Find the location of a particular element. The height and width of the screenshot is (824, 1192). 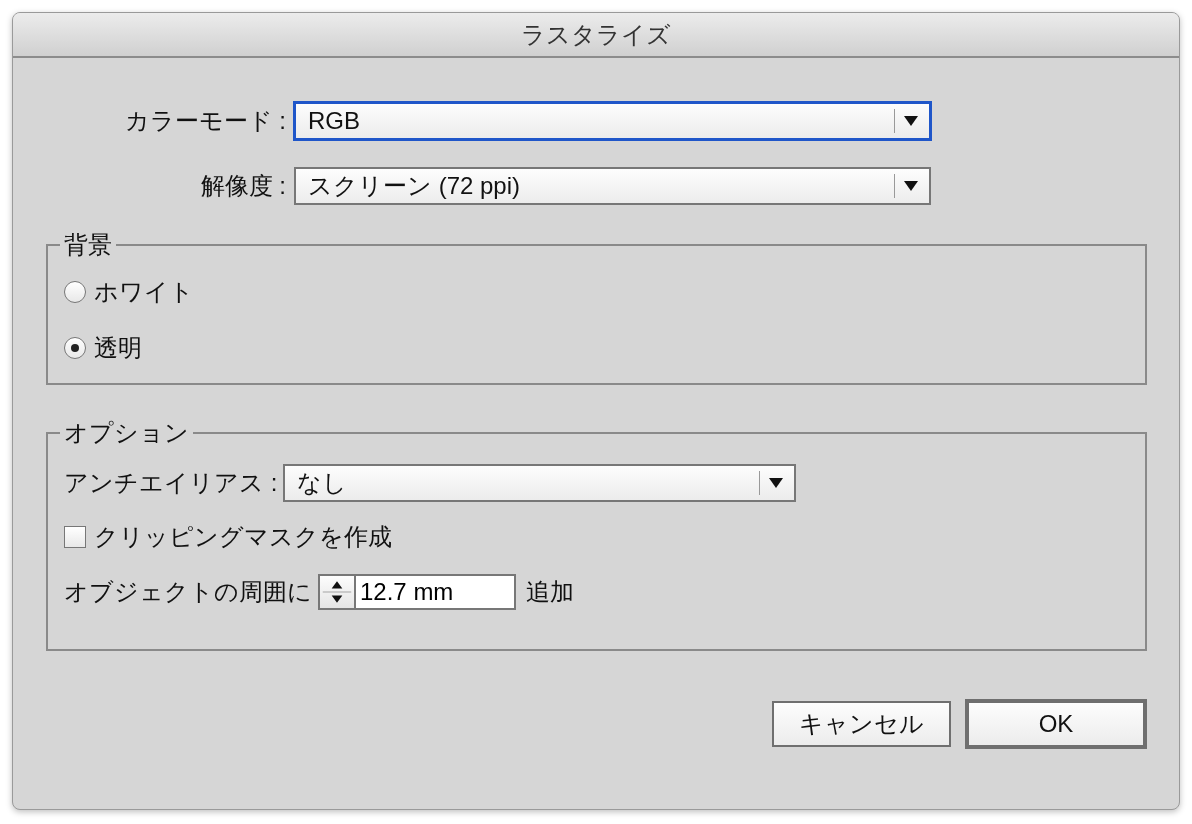

window-title: ラスタライズ is located at coordinates (596, 34).